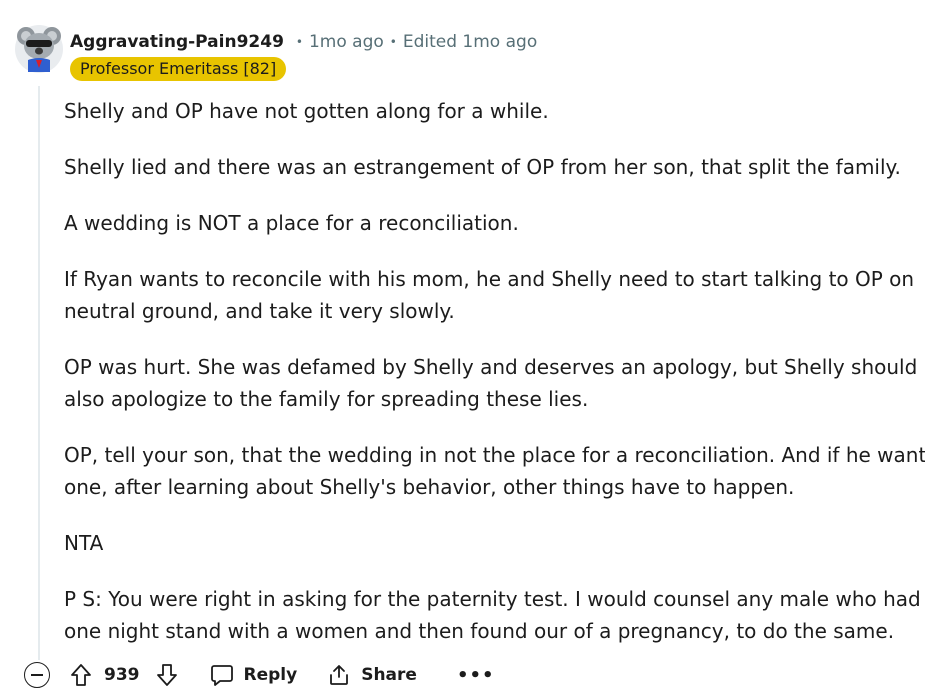 The image size is (925, 696). I want to click on comment-paragraph: neutral ground, and take it very slowly., so click(259, 311).